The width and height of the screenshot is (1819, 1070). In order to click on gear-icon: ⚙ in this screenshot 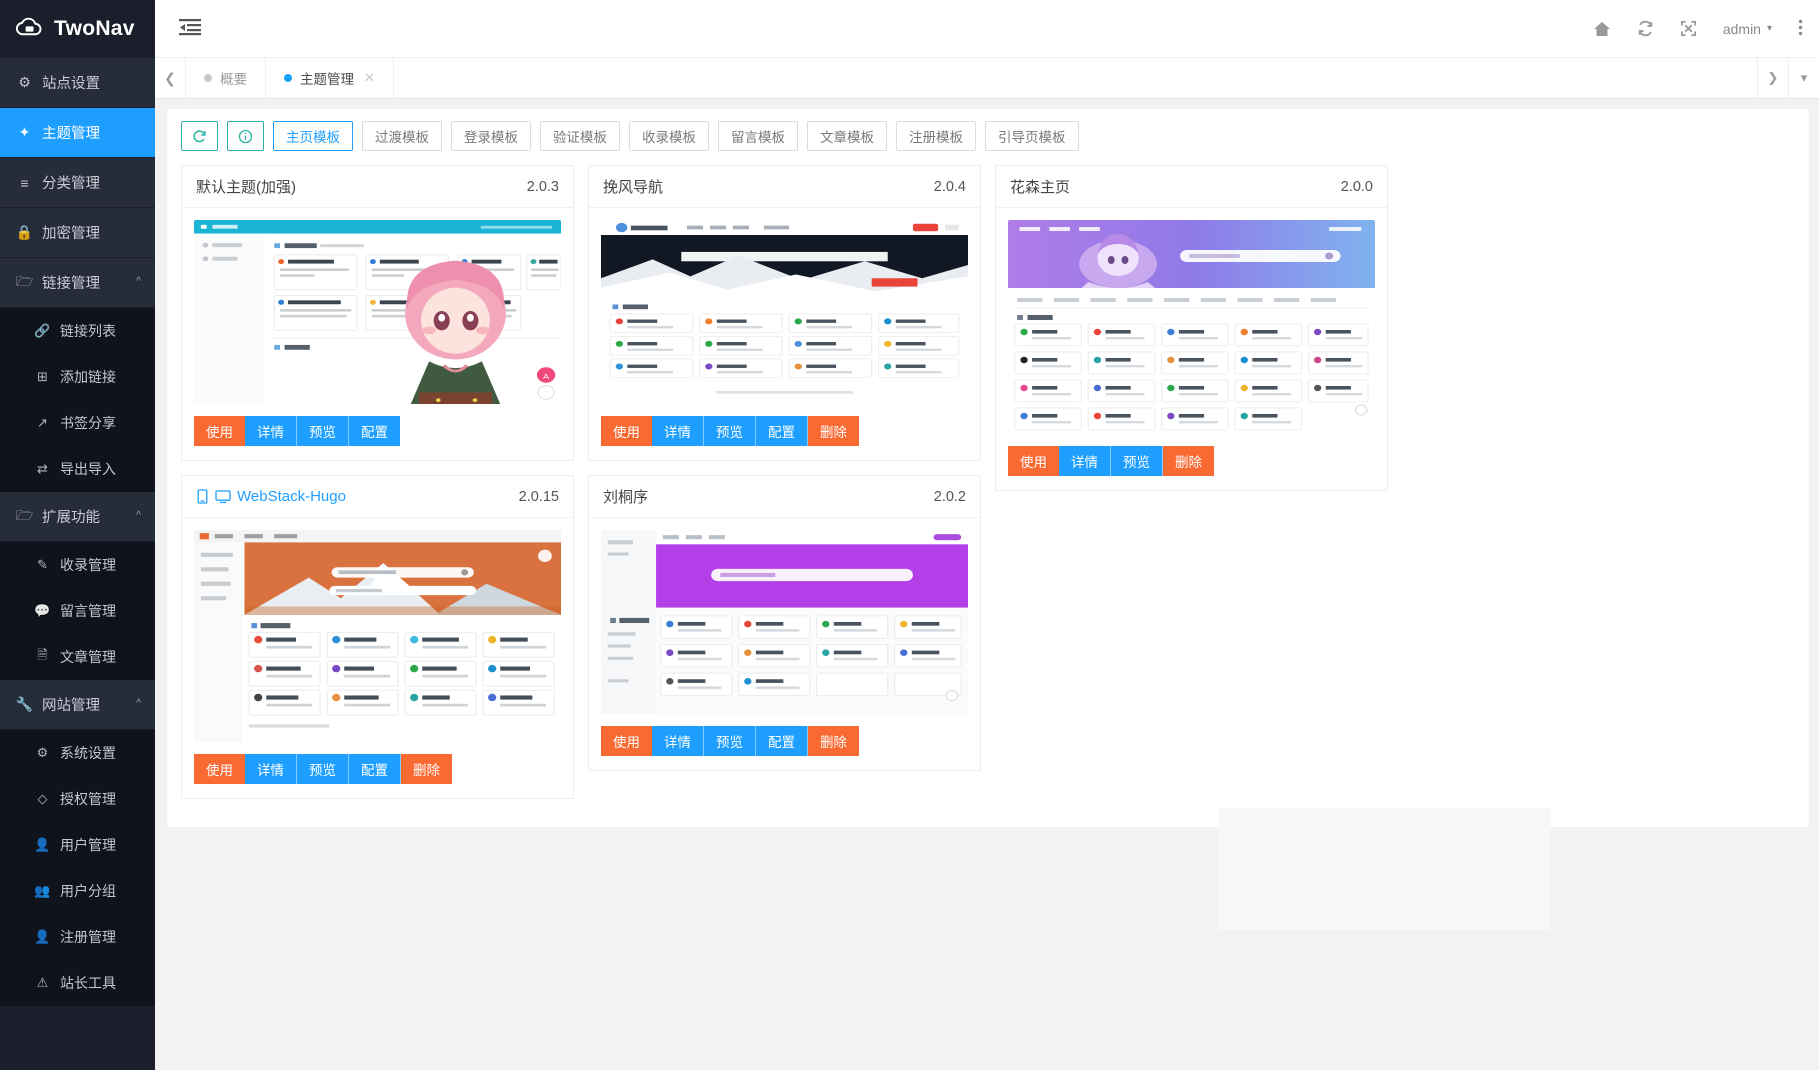, I will do `click(24, 82)`.